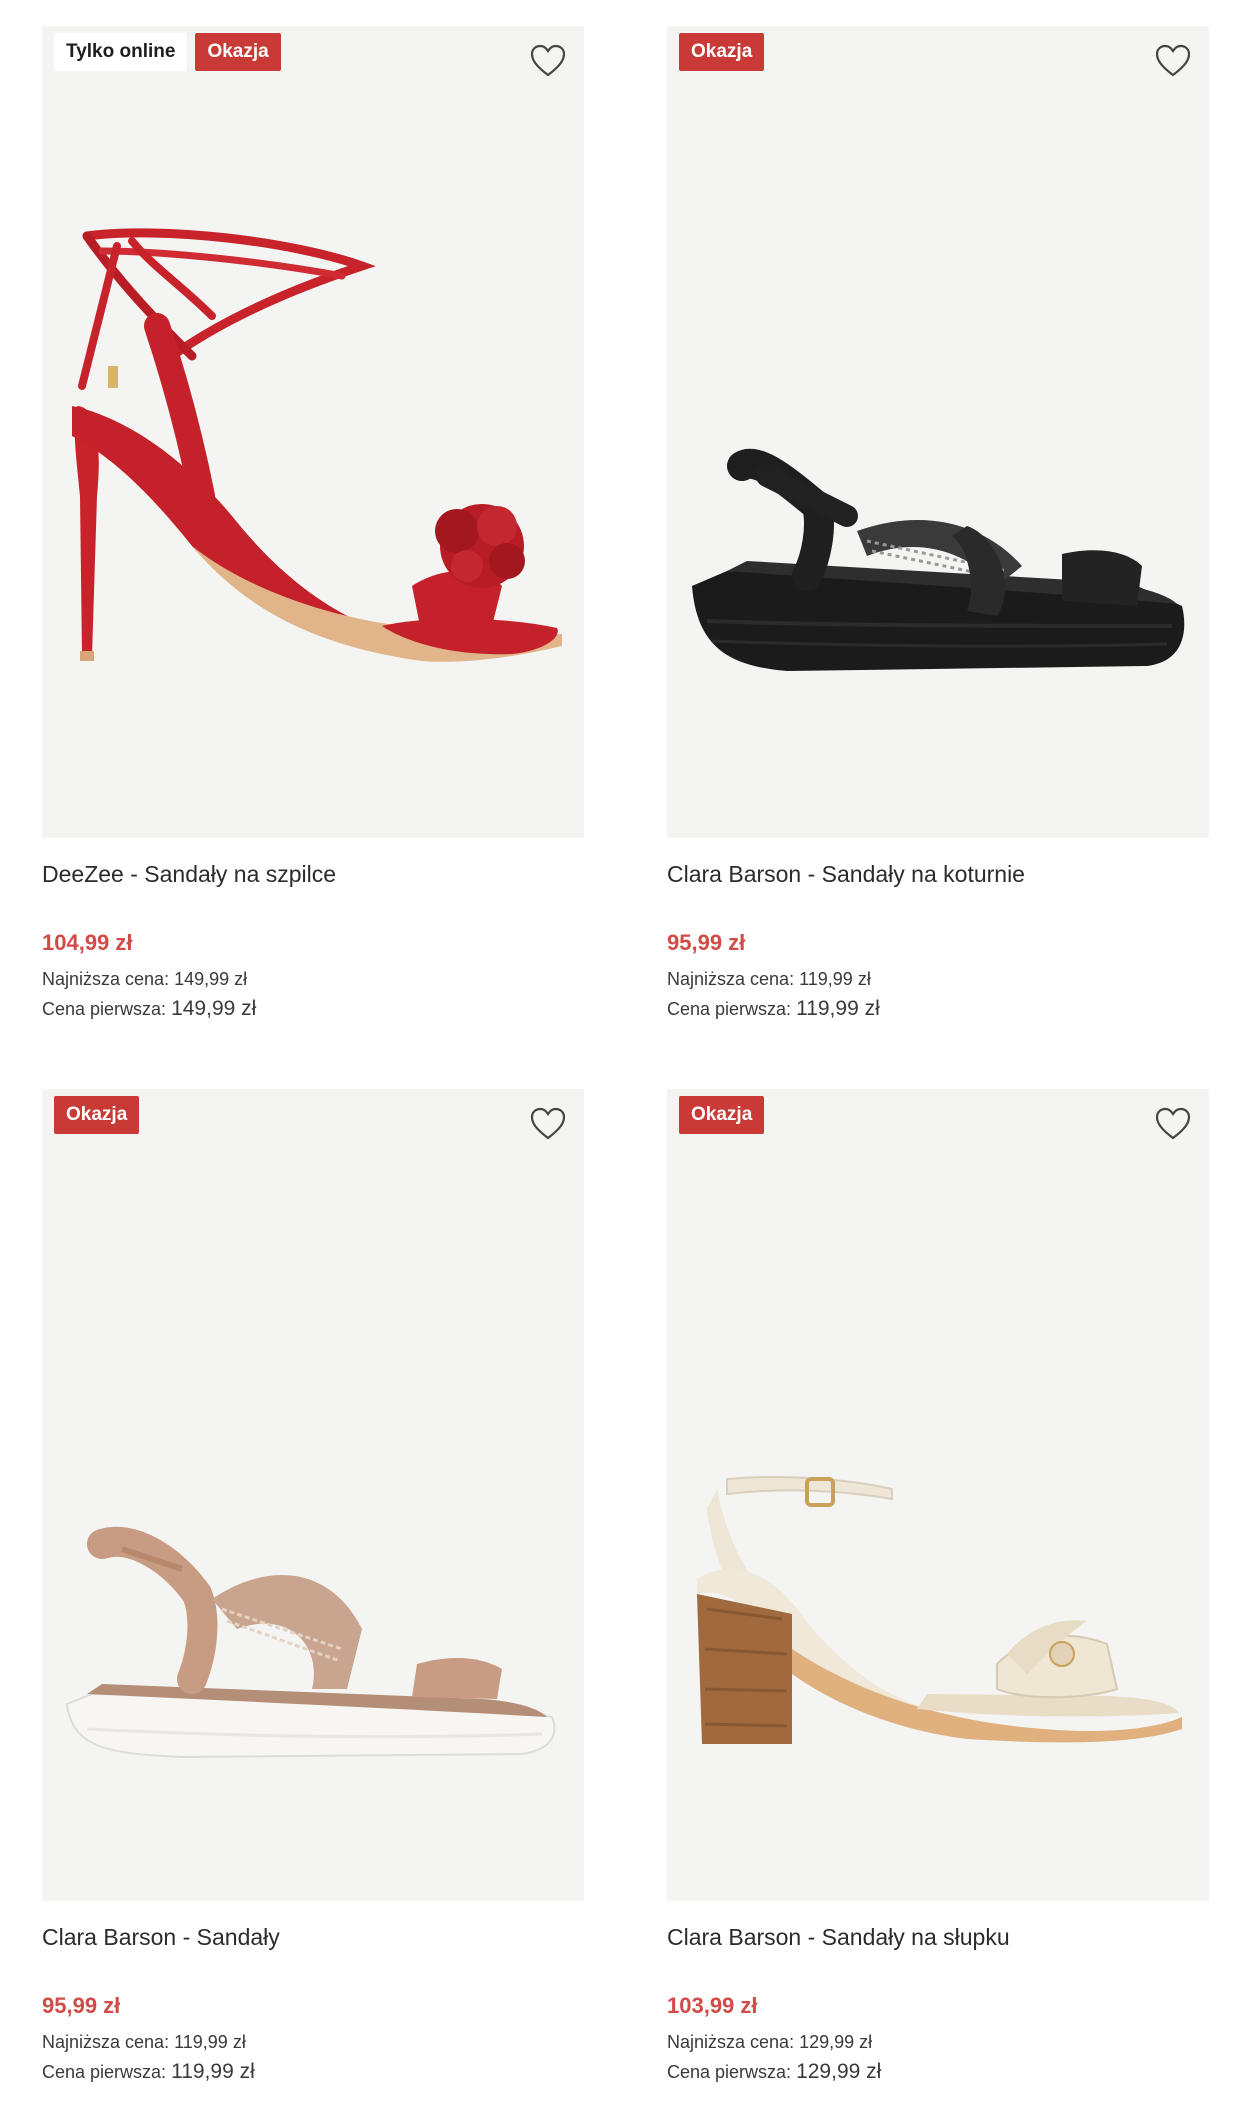  What do you see at coordinates (938, 874) in the screenshot?
I see `product-title: Clara Barson - Sandały na koturnie` at bounding box center [938, 874].